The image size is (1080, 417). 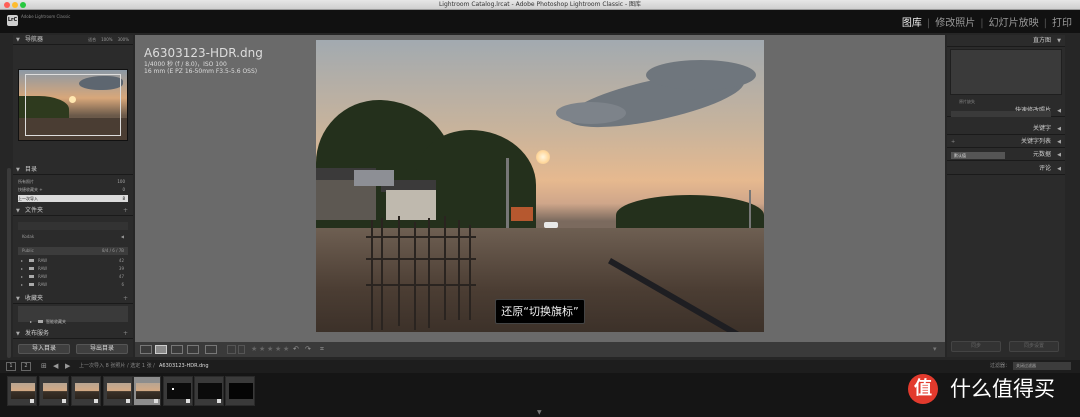 I want to click on smart-collections-row: ▸ 智能收藏夹, so click(x=73, y=321).